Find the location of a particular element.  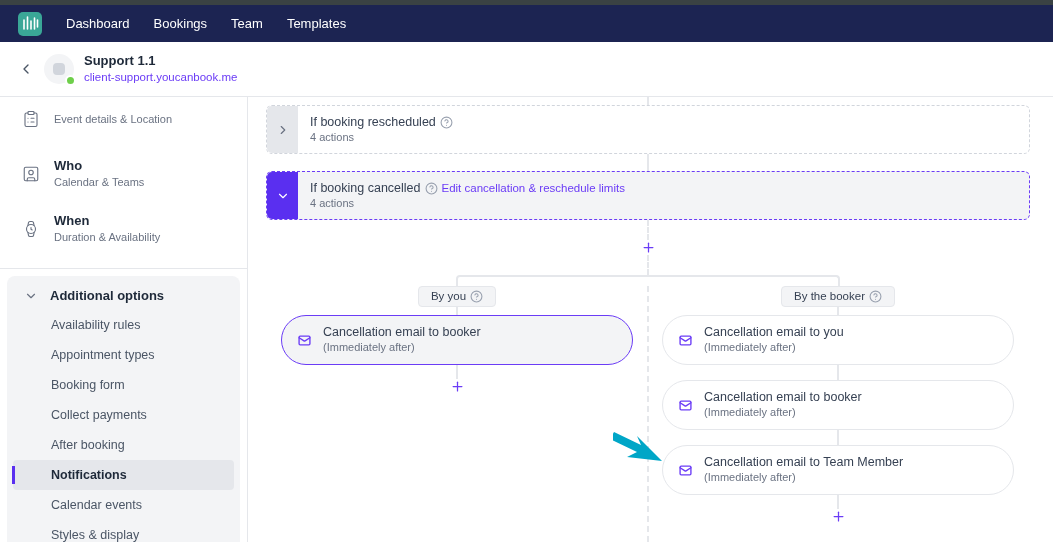

section-subtitle: Calendar & Teams is located at coordinates (99, 182).